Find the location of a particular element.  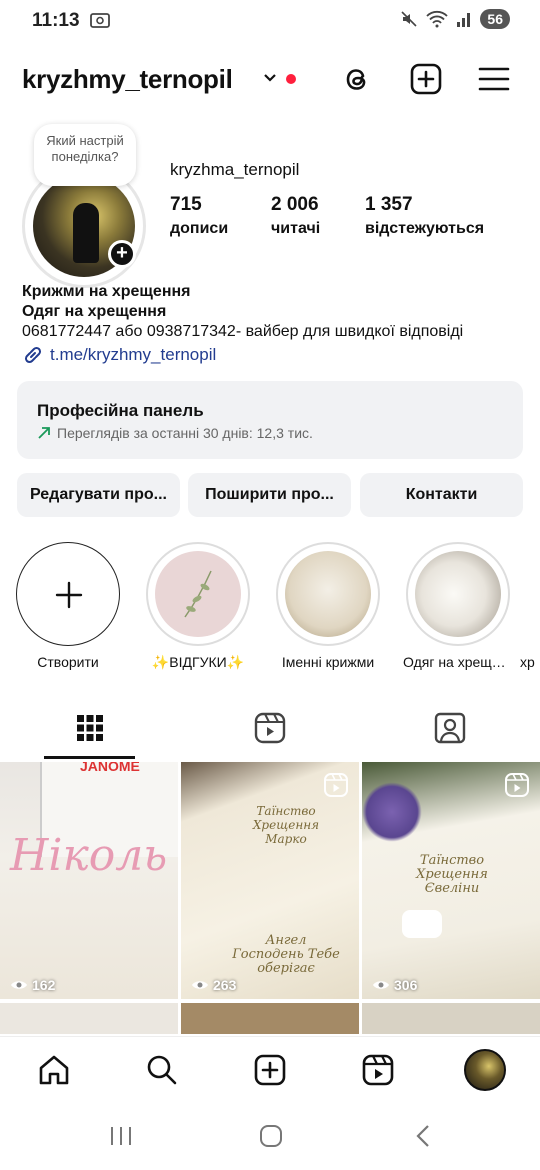

search-icon is located at coordinates (162, 1070).